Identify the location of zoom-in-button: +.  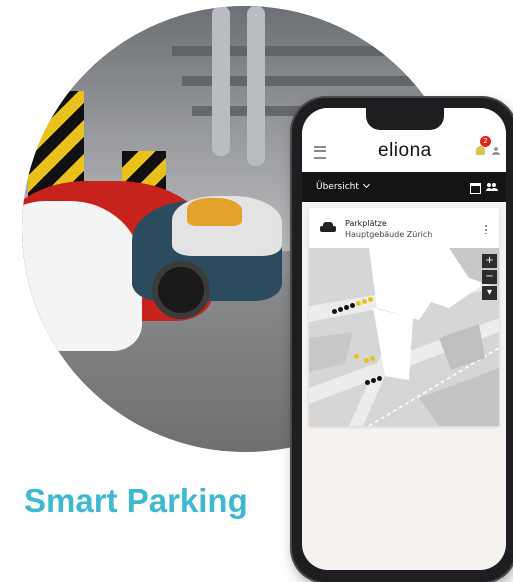
(489, 261).